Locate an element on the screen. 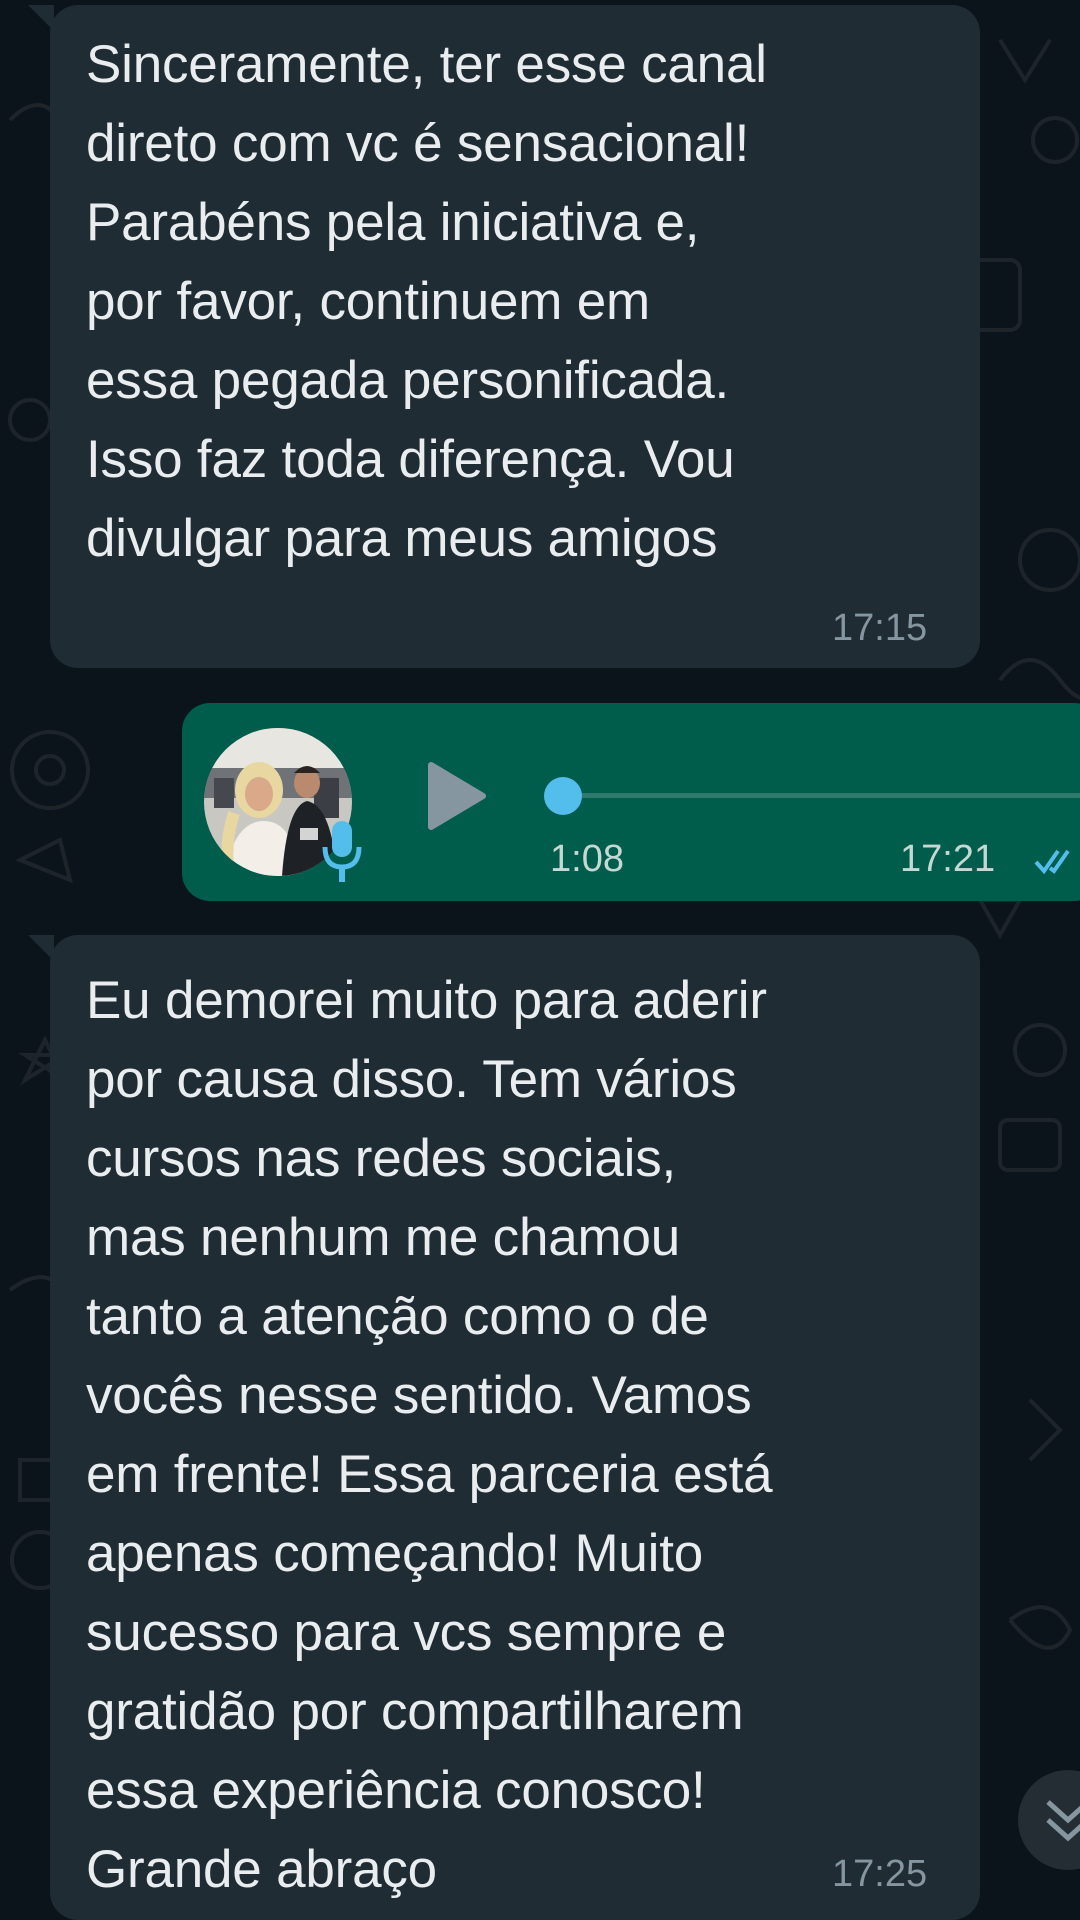 This screenshot has width=1080, height=1920. outgoing-voice-message-bubble: 1:08 17:21 is located at coordinates (631, 802).